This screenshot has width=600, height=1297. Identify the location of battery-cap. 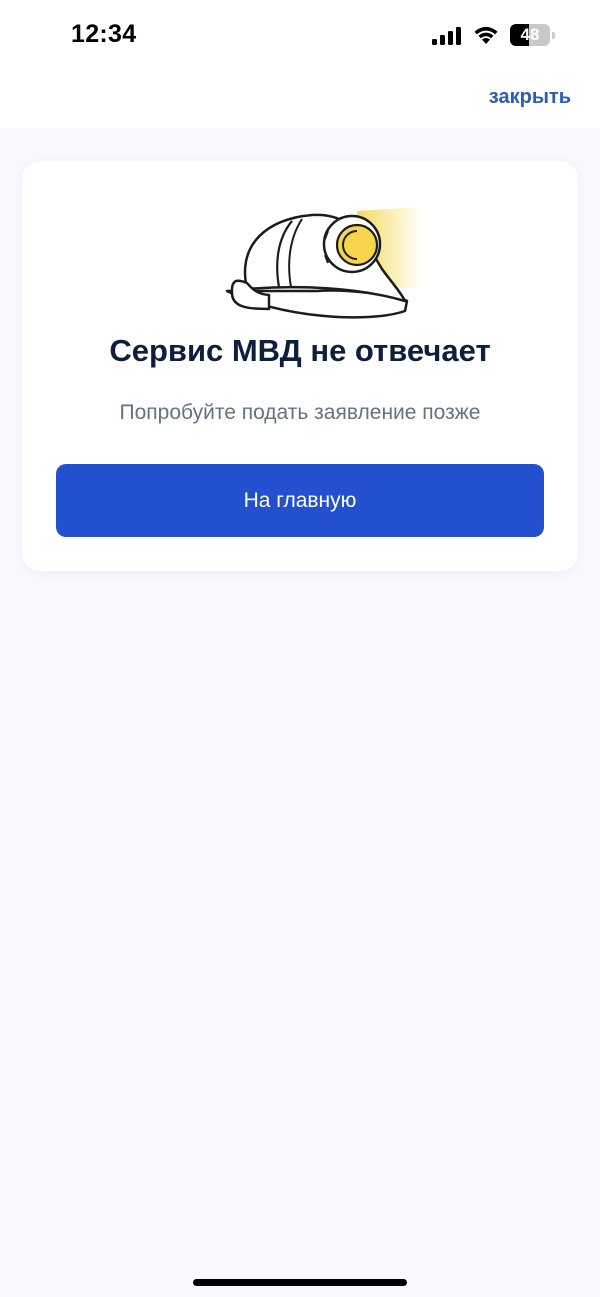
(553, 35).